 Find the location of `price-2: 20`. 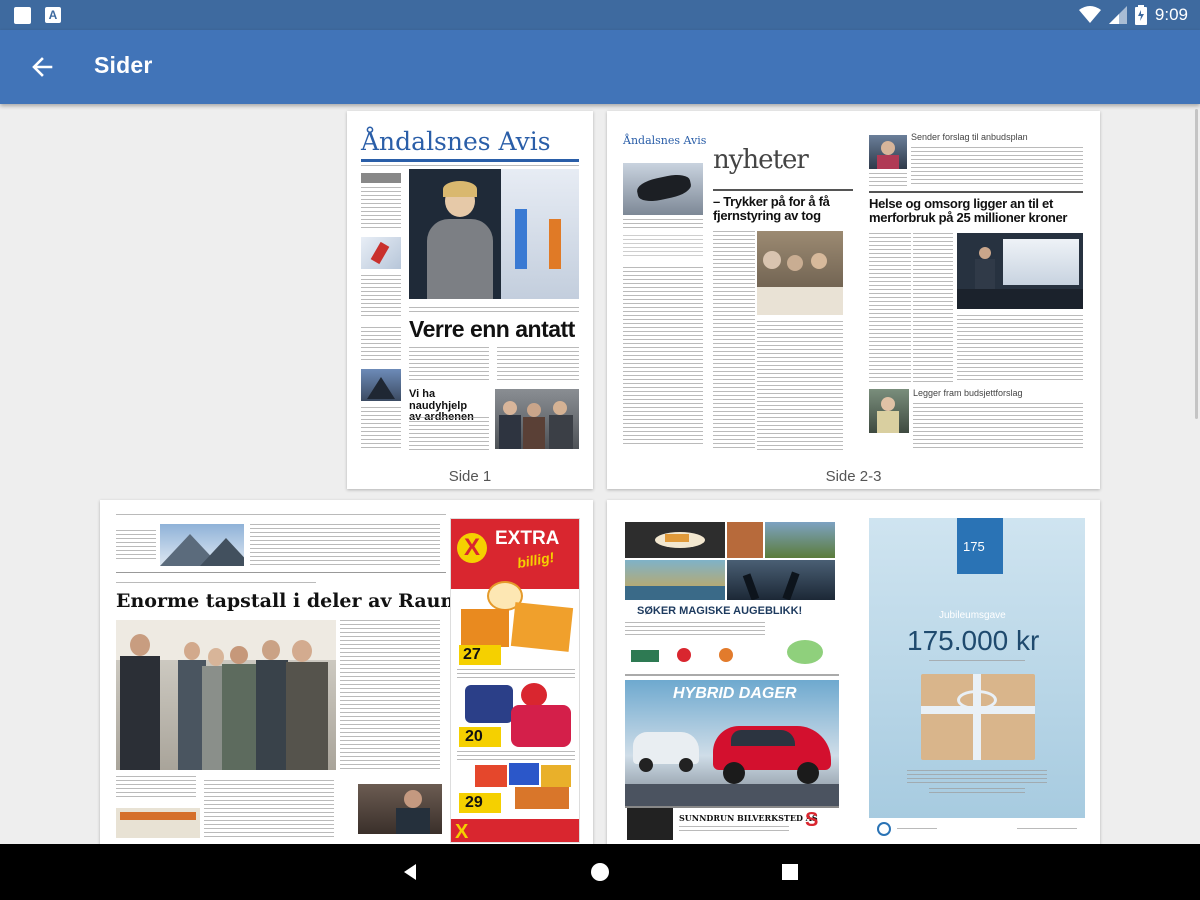

price-2: 20 is located at coordinates (474, 736).